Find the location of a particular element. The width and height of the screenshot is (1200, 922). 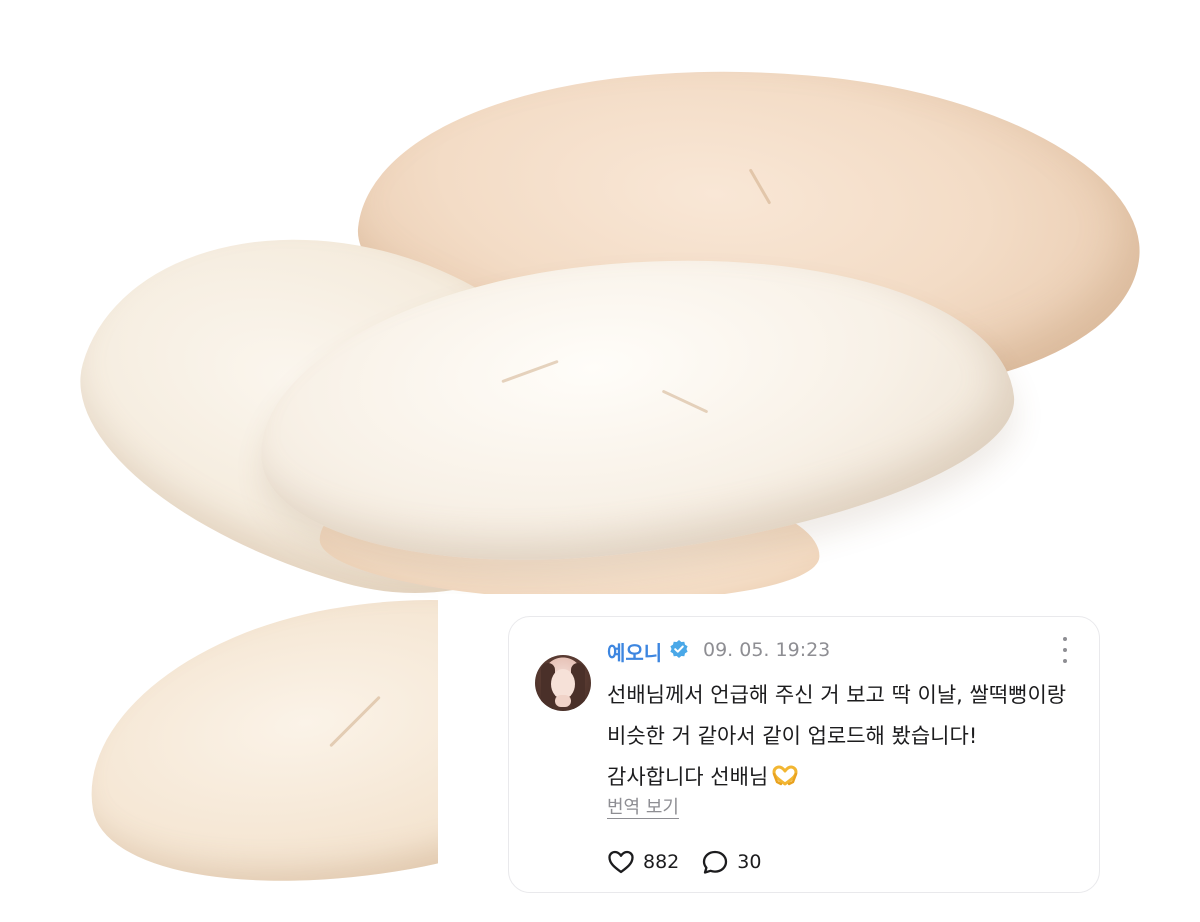

verified-badge-icon is located at coordinates (679, 649).